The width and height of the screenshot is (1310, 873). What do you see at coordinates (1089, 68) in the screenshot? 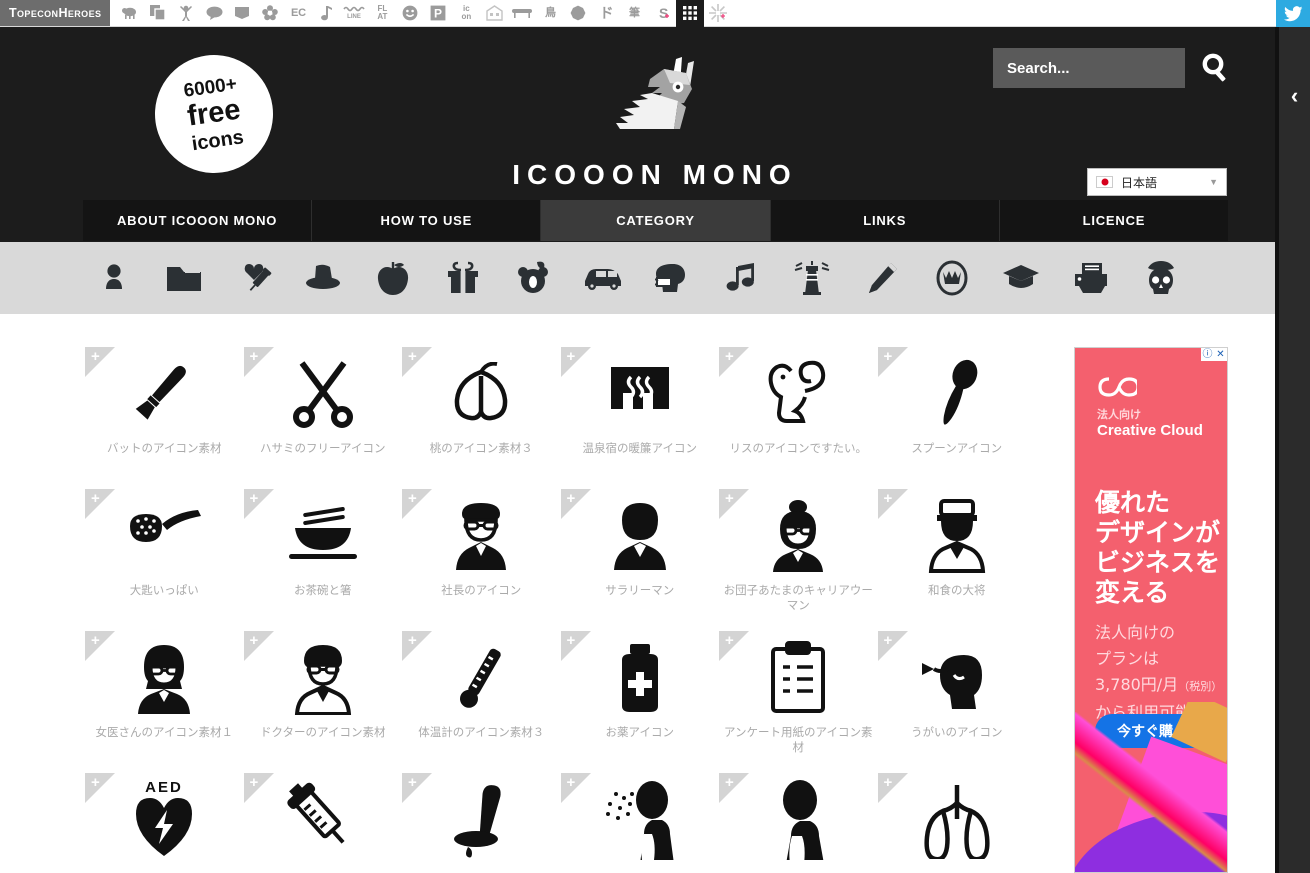
I see `search-input` at bounding box center [1089, 68].